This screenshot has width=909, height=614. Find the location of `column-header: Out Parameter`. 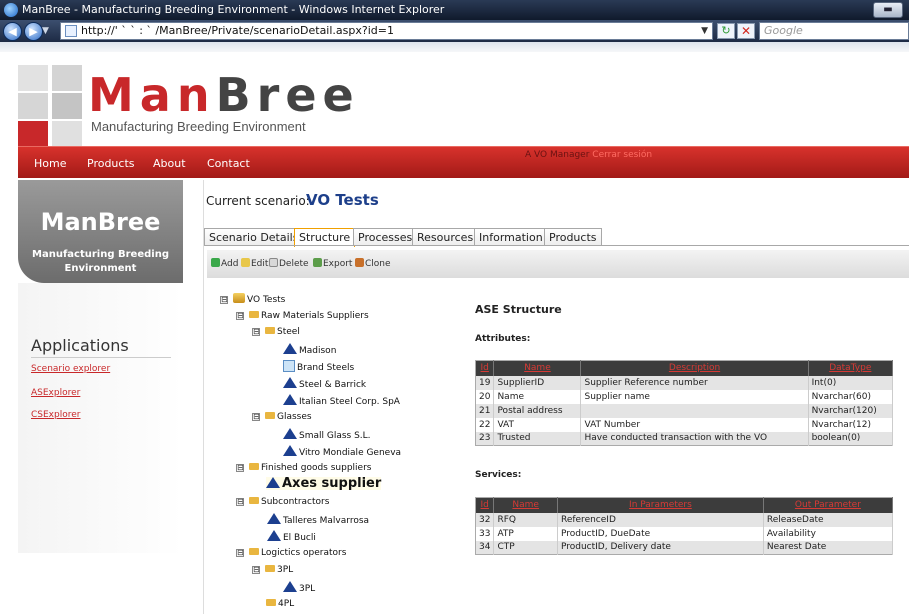

column-header: Out Parameter is located at coordinates (828, 505).